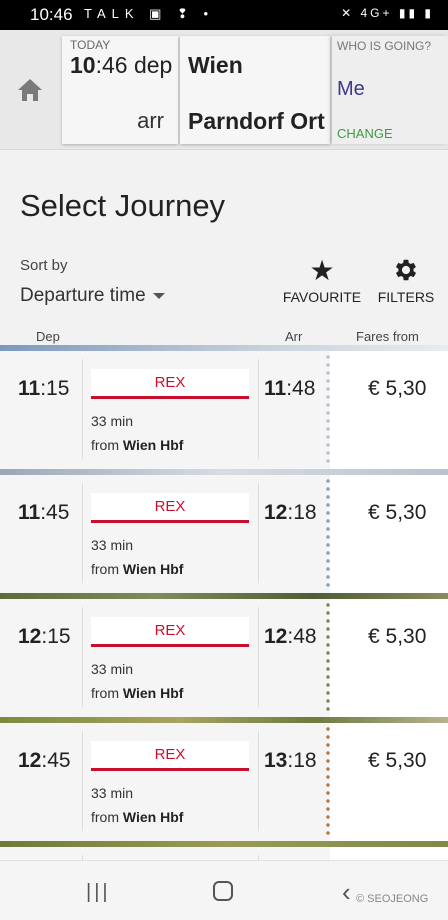 The height and width of the screenshot is (920, 448). I want to click on arrival-time: 12:48, so click(290, 636).